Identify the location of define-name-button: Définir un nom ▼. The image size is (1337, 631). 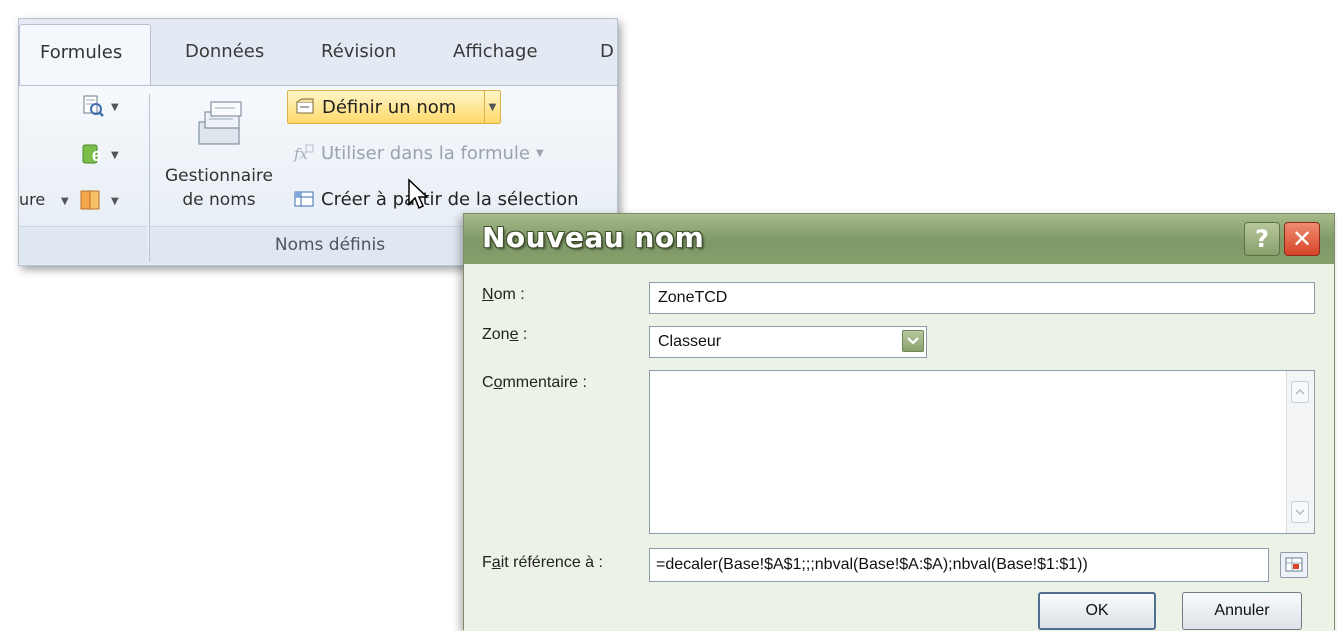
(394, 107).